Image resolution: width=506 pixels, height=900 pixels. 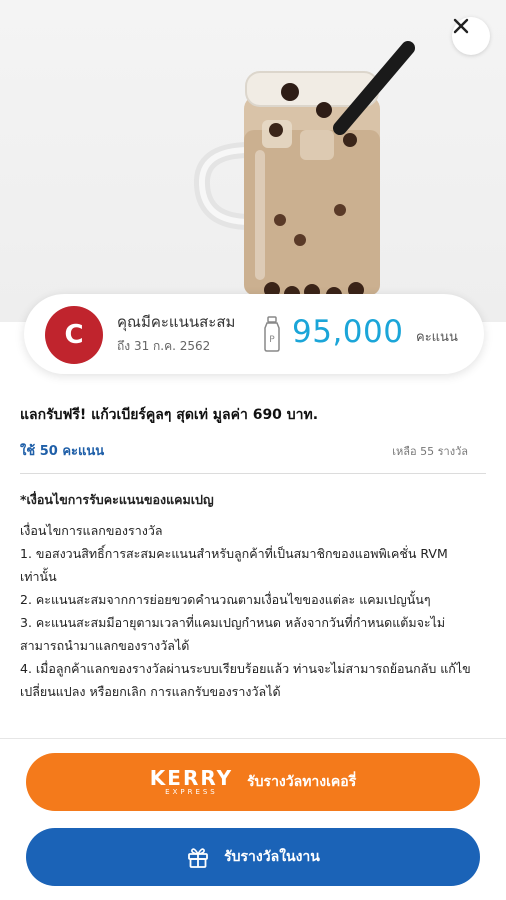 I want to click on points-expiry: ถึง 31 ก.ค. 2562, so click(x=164, y=346).